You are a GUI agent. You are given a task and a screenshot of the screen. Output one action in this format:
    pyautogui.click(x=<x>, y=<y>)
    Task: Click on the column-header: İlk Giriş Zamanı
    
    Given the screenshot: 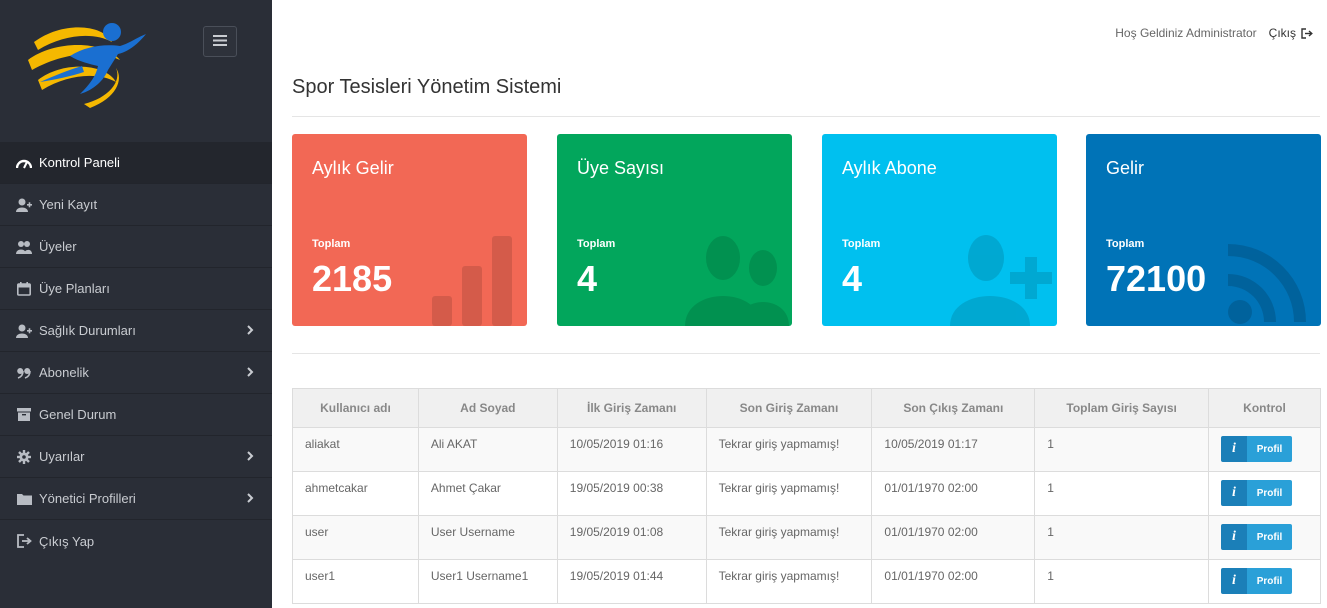 What is the action you would take?
    pyautogui.click(x=631, y=408)
    